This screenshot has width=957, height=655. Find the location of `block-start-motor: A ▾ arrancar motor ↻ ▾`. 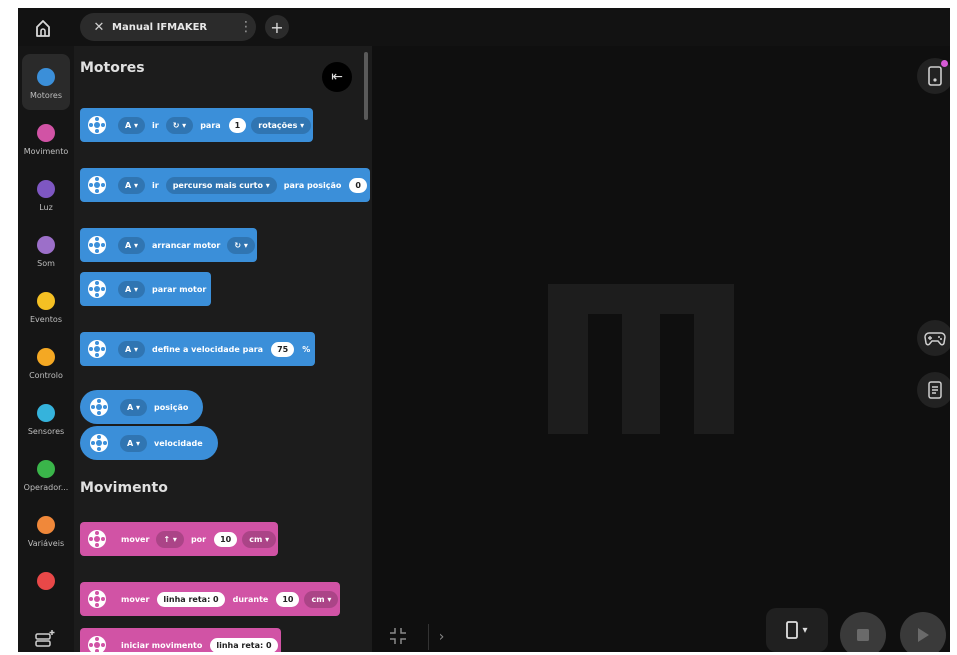

block-start-motor: A ▾ arrancar motor ↻ ▾ is located at coordinates (168, 245).